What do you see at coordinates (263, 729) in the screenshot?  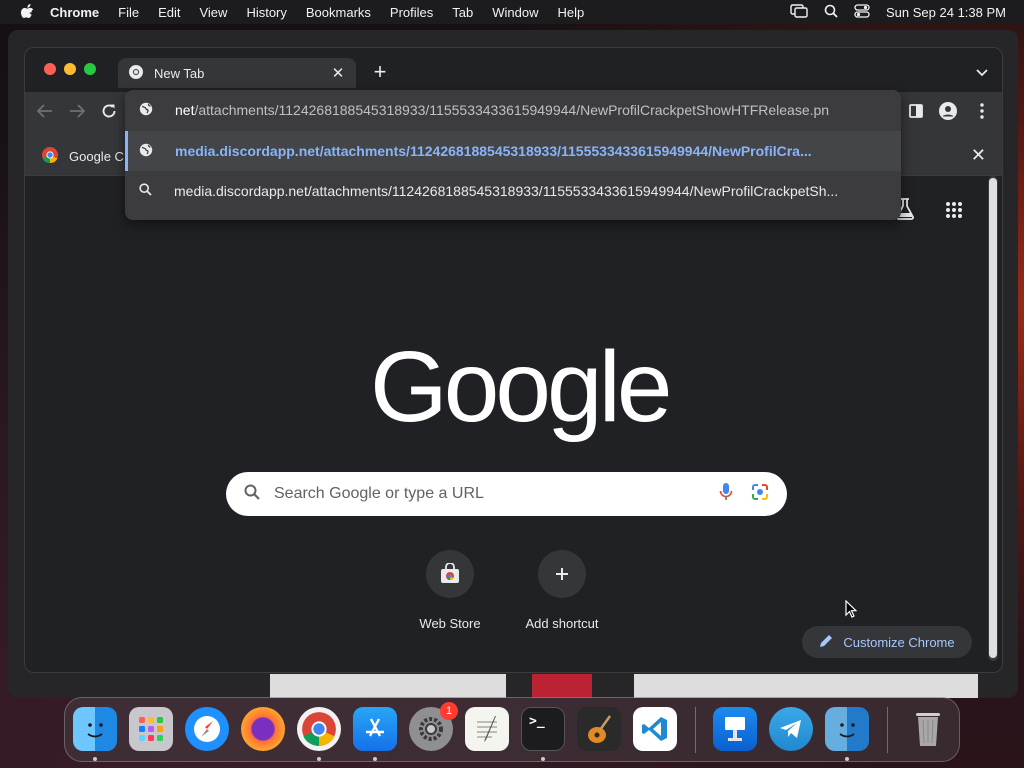 I see `firefox-icon` at bounding box center [263, 729].